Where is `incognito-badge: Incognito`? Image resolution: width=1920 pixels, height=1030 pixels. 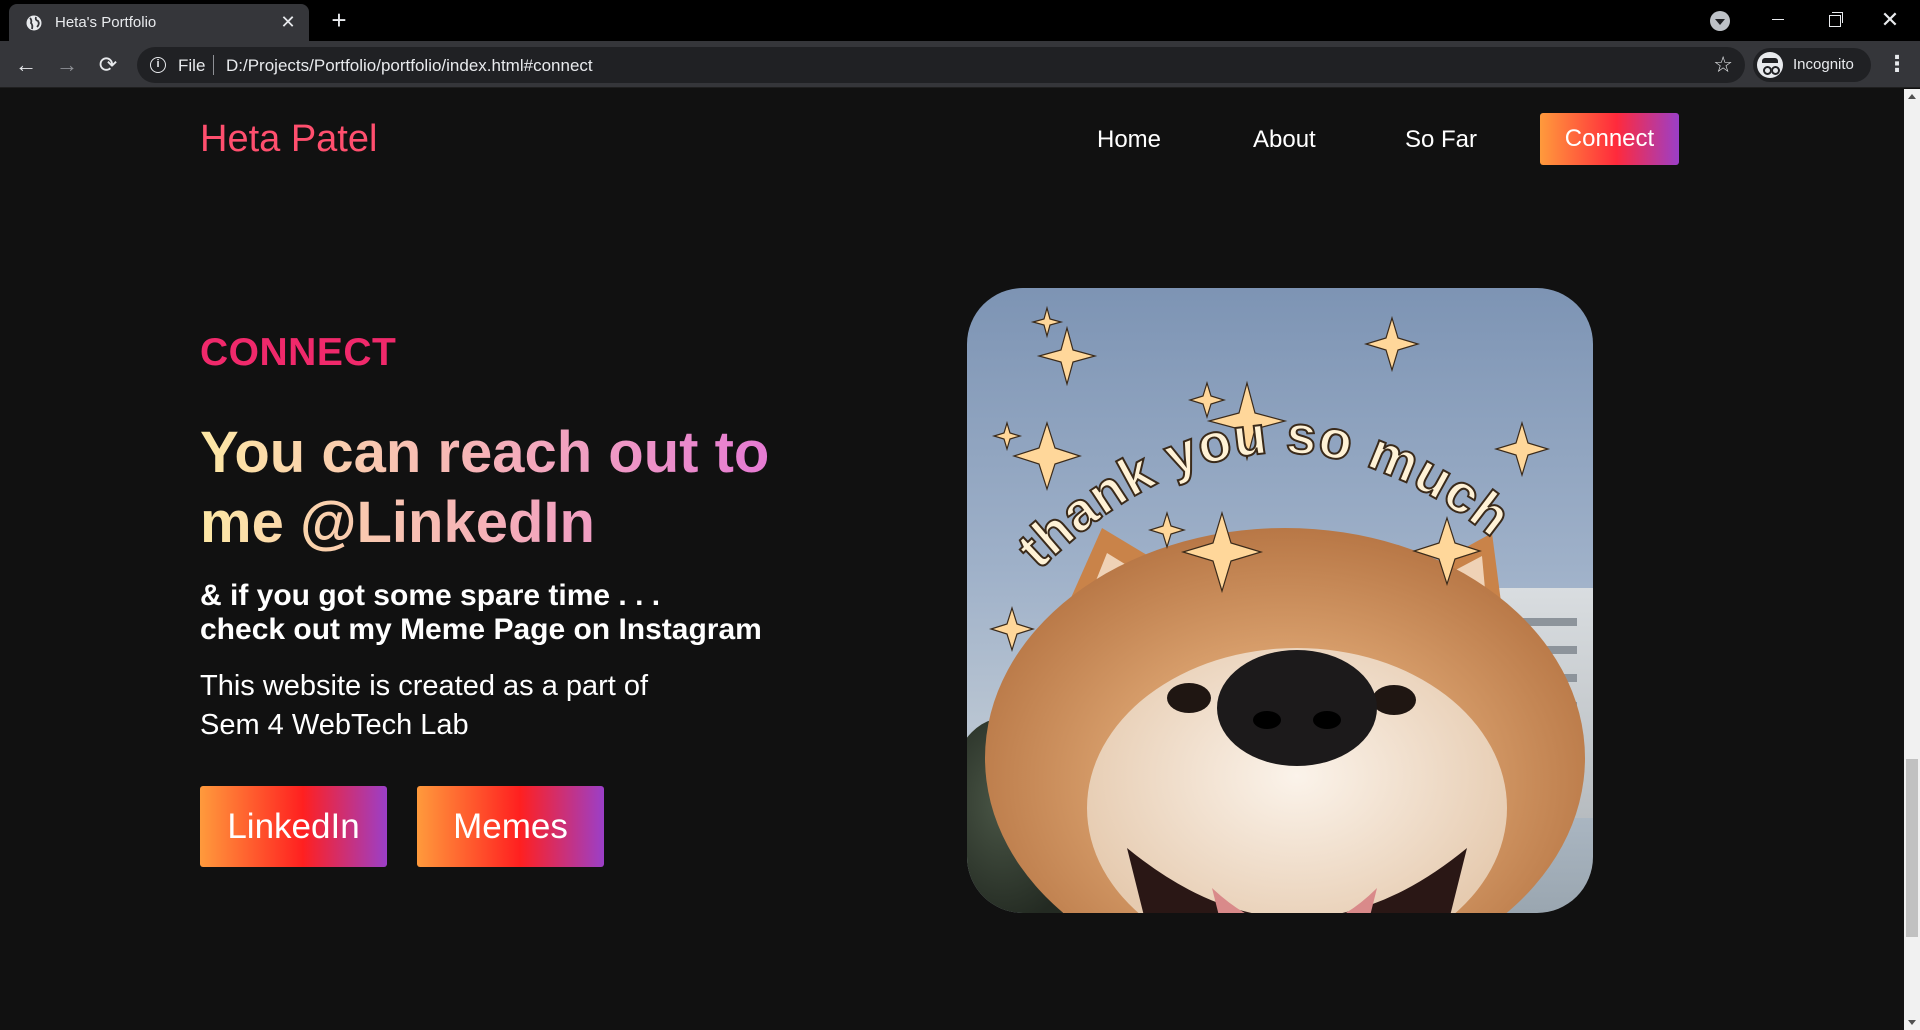 incognito-badge: Incognito is located at coordinates (1812, 65).